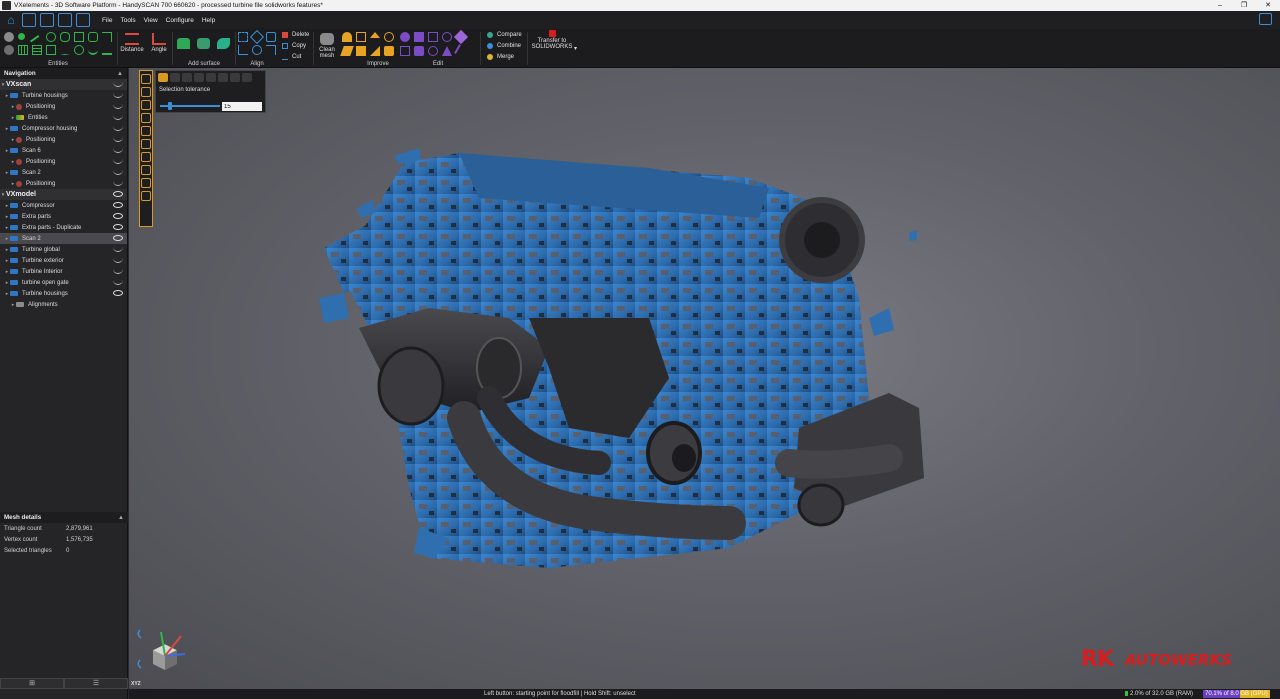 Image resolution: width=1280 pixels, height=699 pixels. Describe the element at coordinates (552, 40) in the screenshot. I see `transfer-to-solidworks-button: Transfer to SOLIDWORKS` at that location.